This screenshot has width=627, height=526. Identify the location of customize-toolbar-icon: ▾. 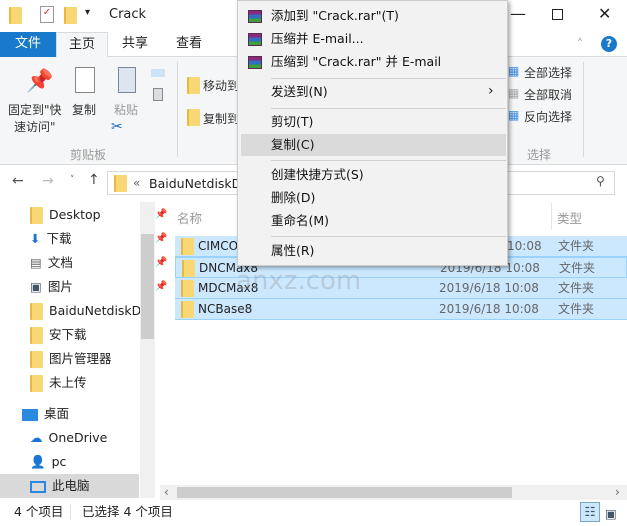
(87, 12).